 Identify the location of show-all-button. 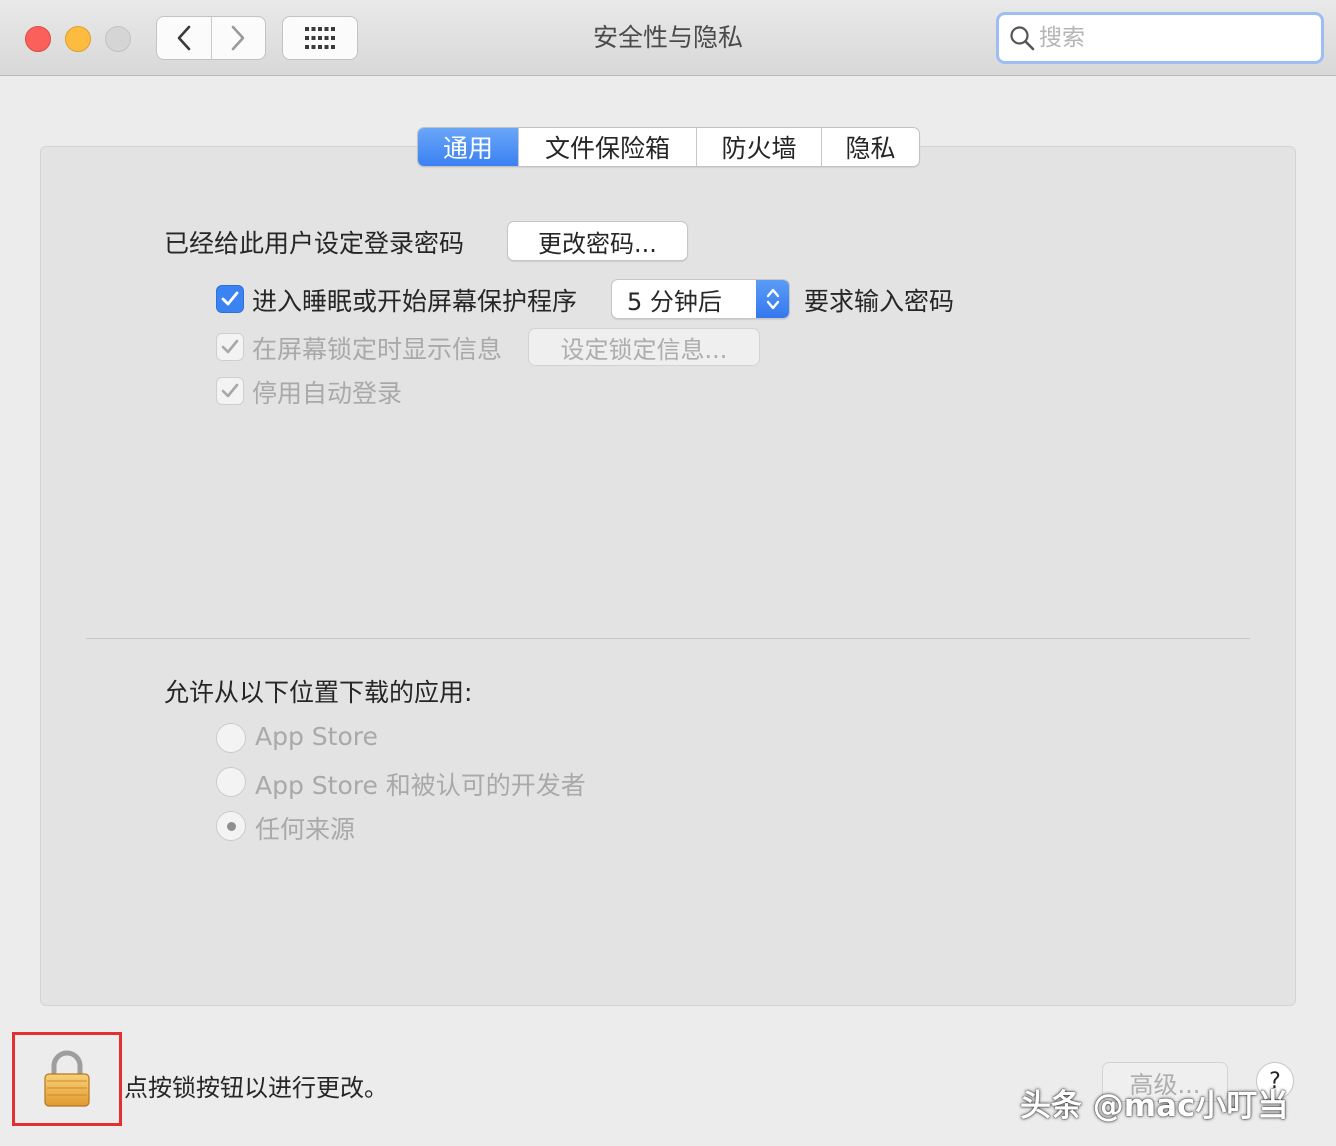
(320, 38).